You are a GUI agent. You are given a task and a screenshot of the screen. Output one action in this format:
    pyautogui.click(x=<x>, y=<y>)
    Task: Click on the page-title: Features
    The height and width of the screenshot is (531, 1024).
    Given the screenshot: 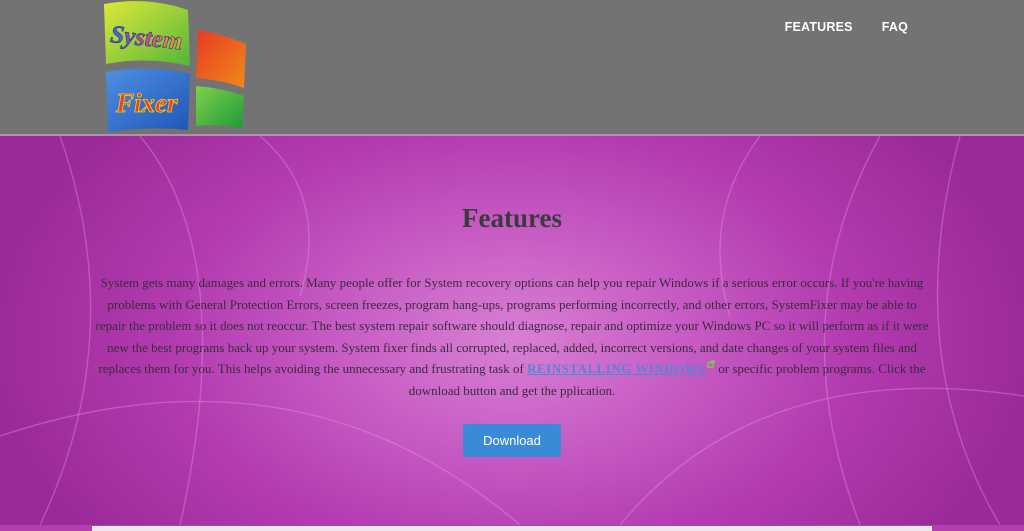 What is the action you would take?
    pyautogui.click(x=512, y=218)
    